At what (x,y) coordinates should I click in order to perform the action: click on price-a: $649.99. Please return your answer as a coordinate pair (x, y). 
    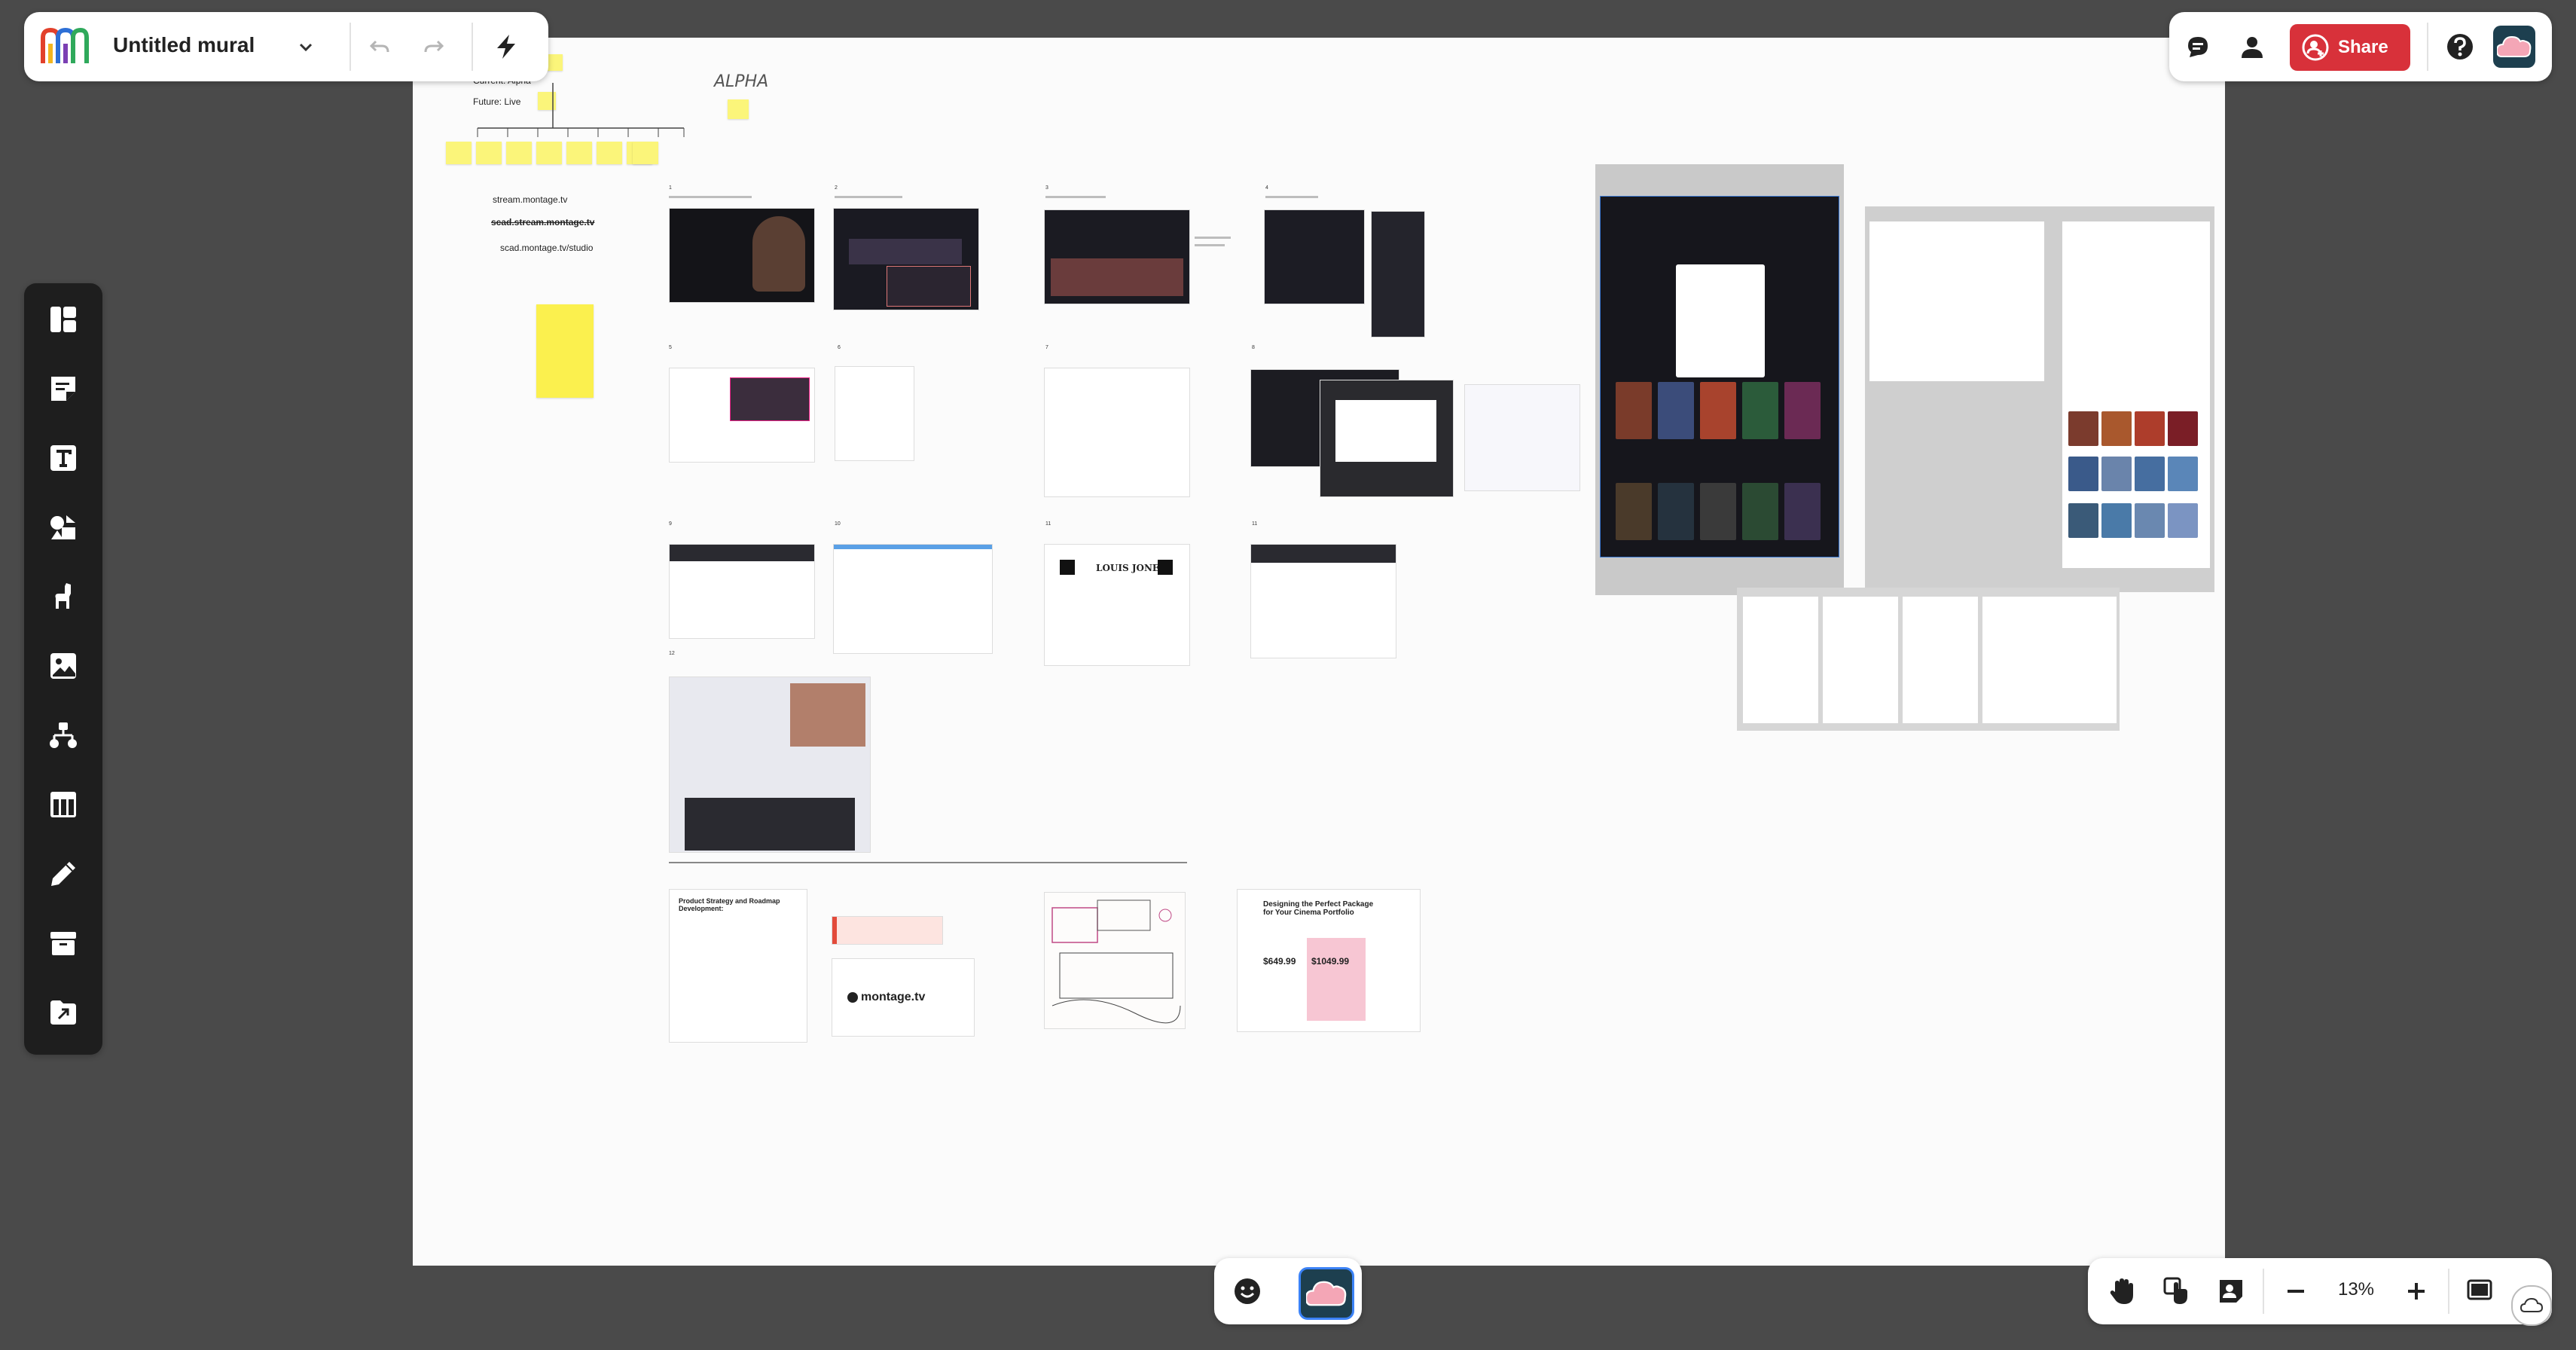
    Looking at the image, I should click on (1280, 961).